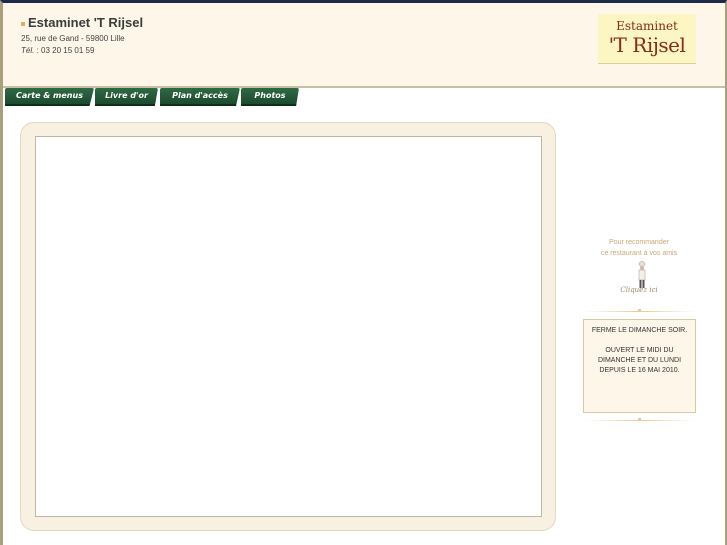 The width and height of the screenshot is (727, 545). Describe the element at coordinates (200, 97) in the screenshot. I see `tab-plan-acces: Plan d'accès` at that location.